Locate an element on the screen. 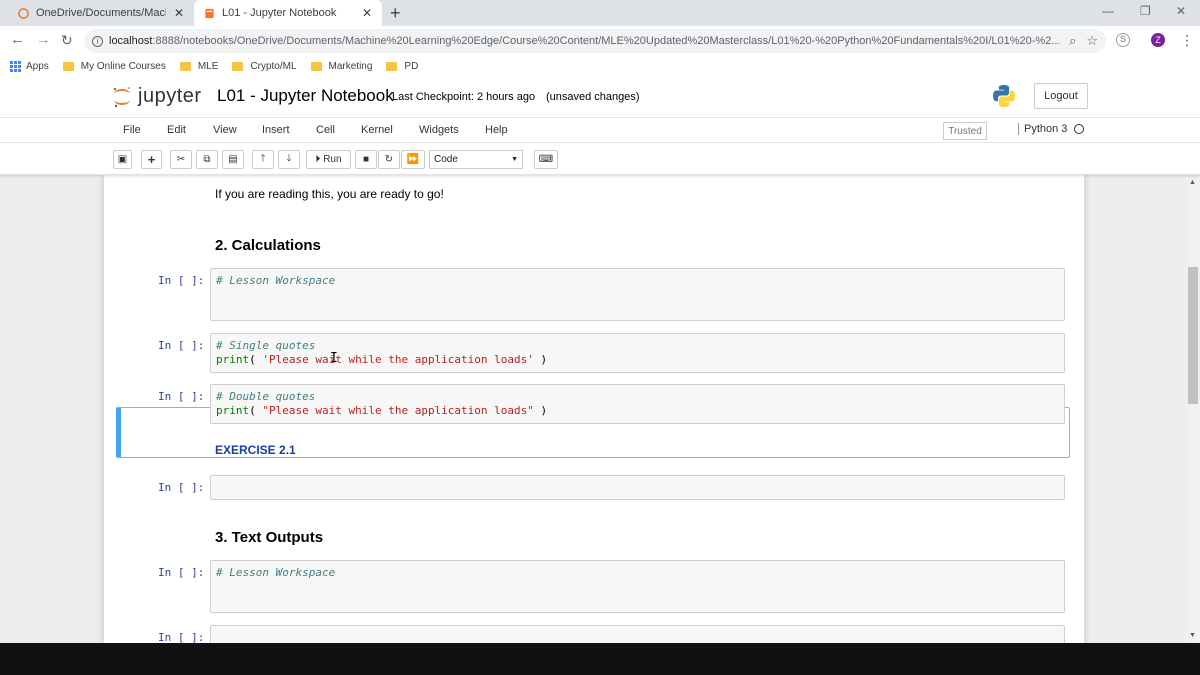 Image resolution: width=1200 pixels, height=675 pixels. save-button: ▣ is located at coordinates (122, 159).